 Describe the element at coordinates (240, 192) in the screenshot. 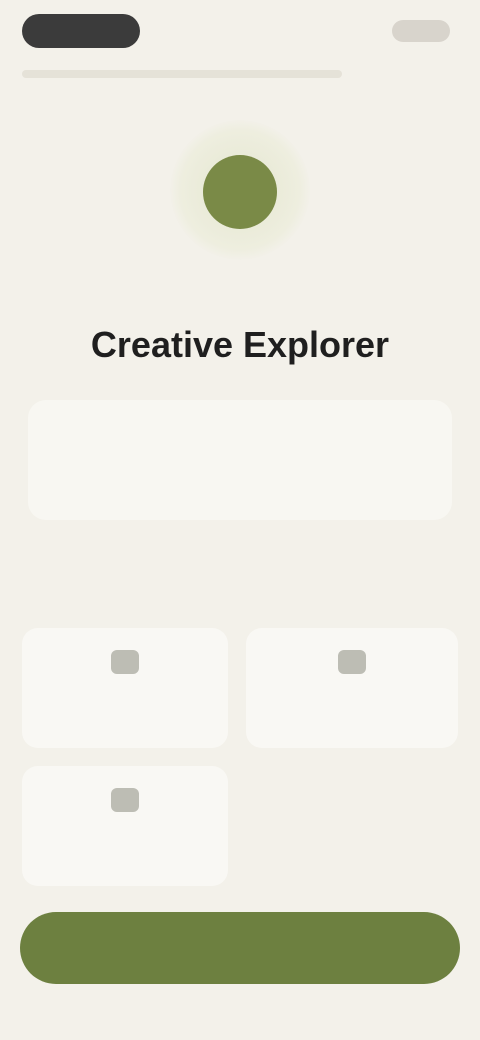

I see `hero-icon` at that location.